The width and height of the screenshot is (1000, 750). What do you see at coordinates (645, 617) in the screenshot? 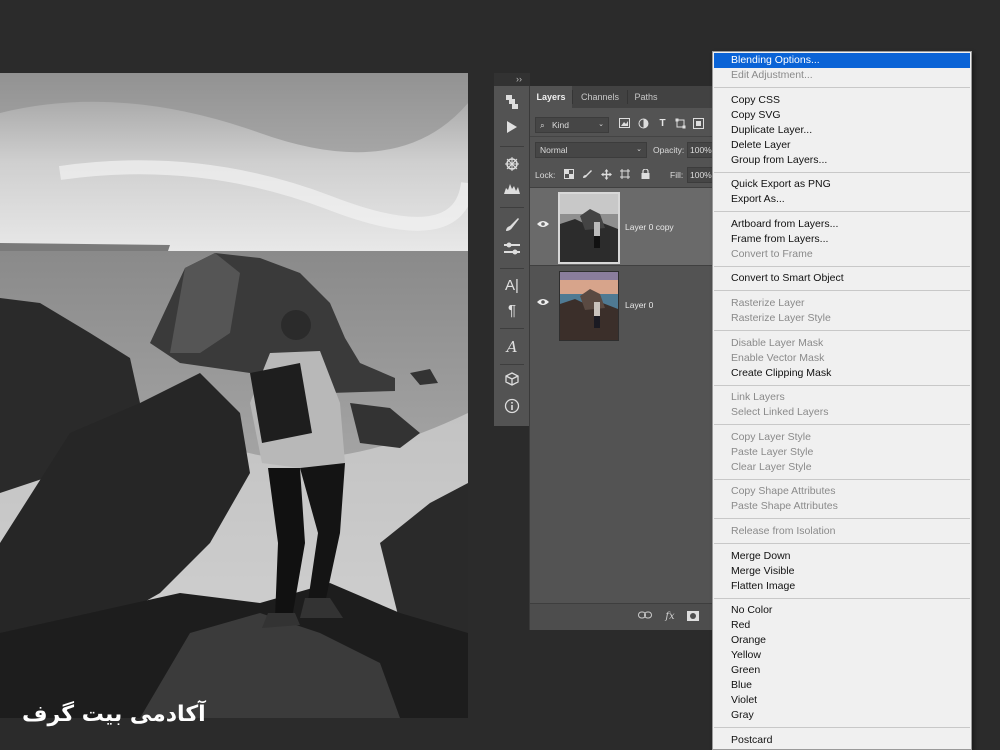
I see `link-layers-icon` at bounding box center [645, 617].